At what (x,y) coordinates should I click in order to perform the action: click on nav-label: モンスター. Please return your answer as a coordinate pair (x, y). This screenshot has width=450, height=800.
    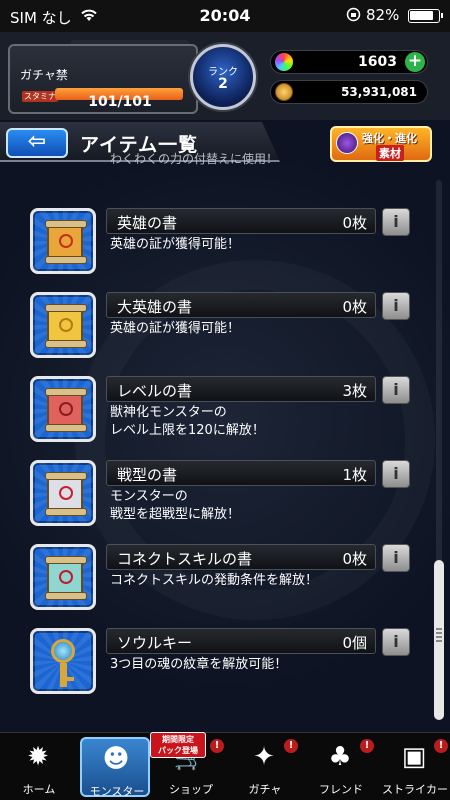
    Looking at the image, I should click on (117, 791).